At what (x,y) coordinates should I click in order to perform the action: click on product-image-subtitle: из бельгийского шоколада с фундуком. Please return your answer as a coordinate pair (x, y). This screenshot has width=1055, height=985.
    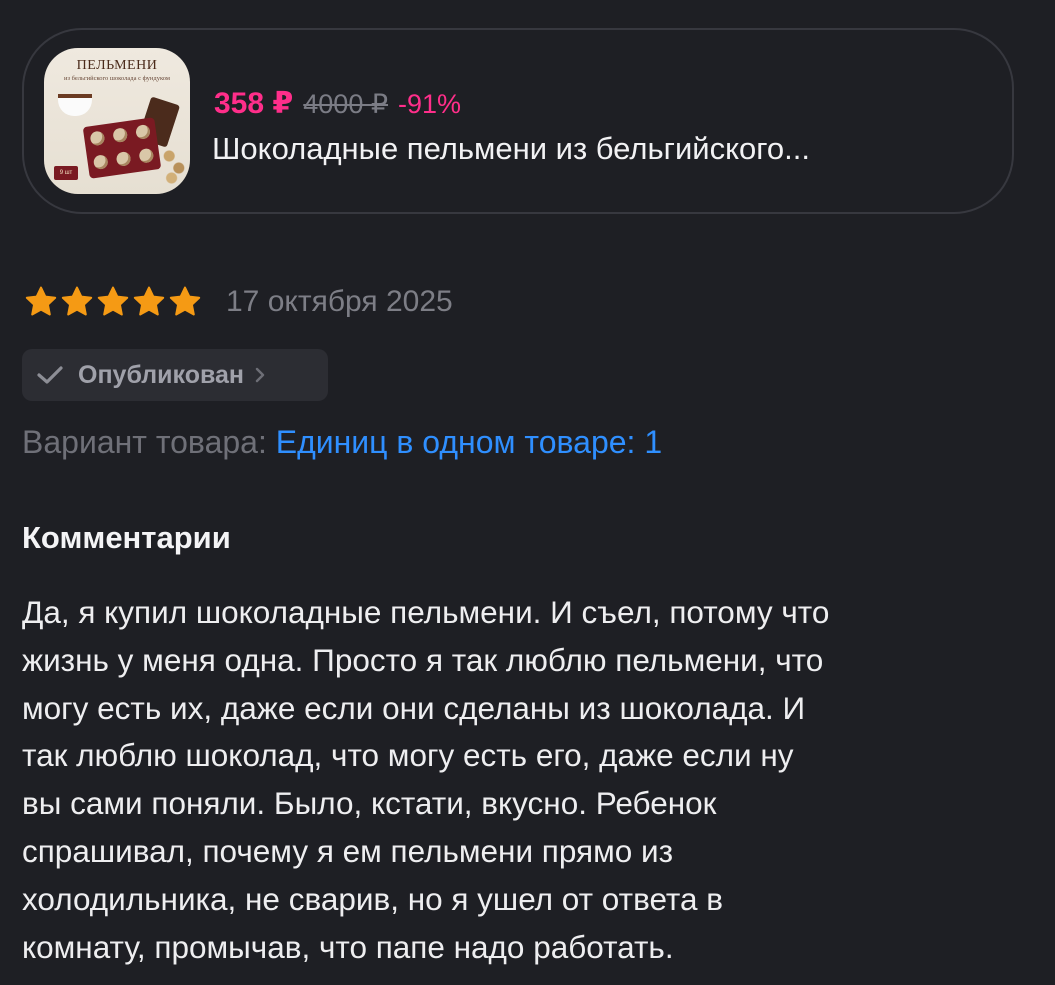
    Looking at the image, I should click on (117, 78).